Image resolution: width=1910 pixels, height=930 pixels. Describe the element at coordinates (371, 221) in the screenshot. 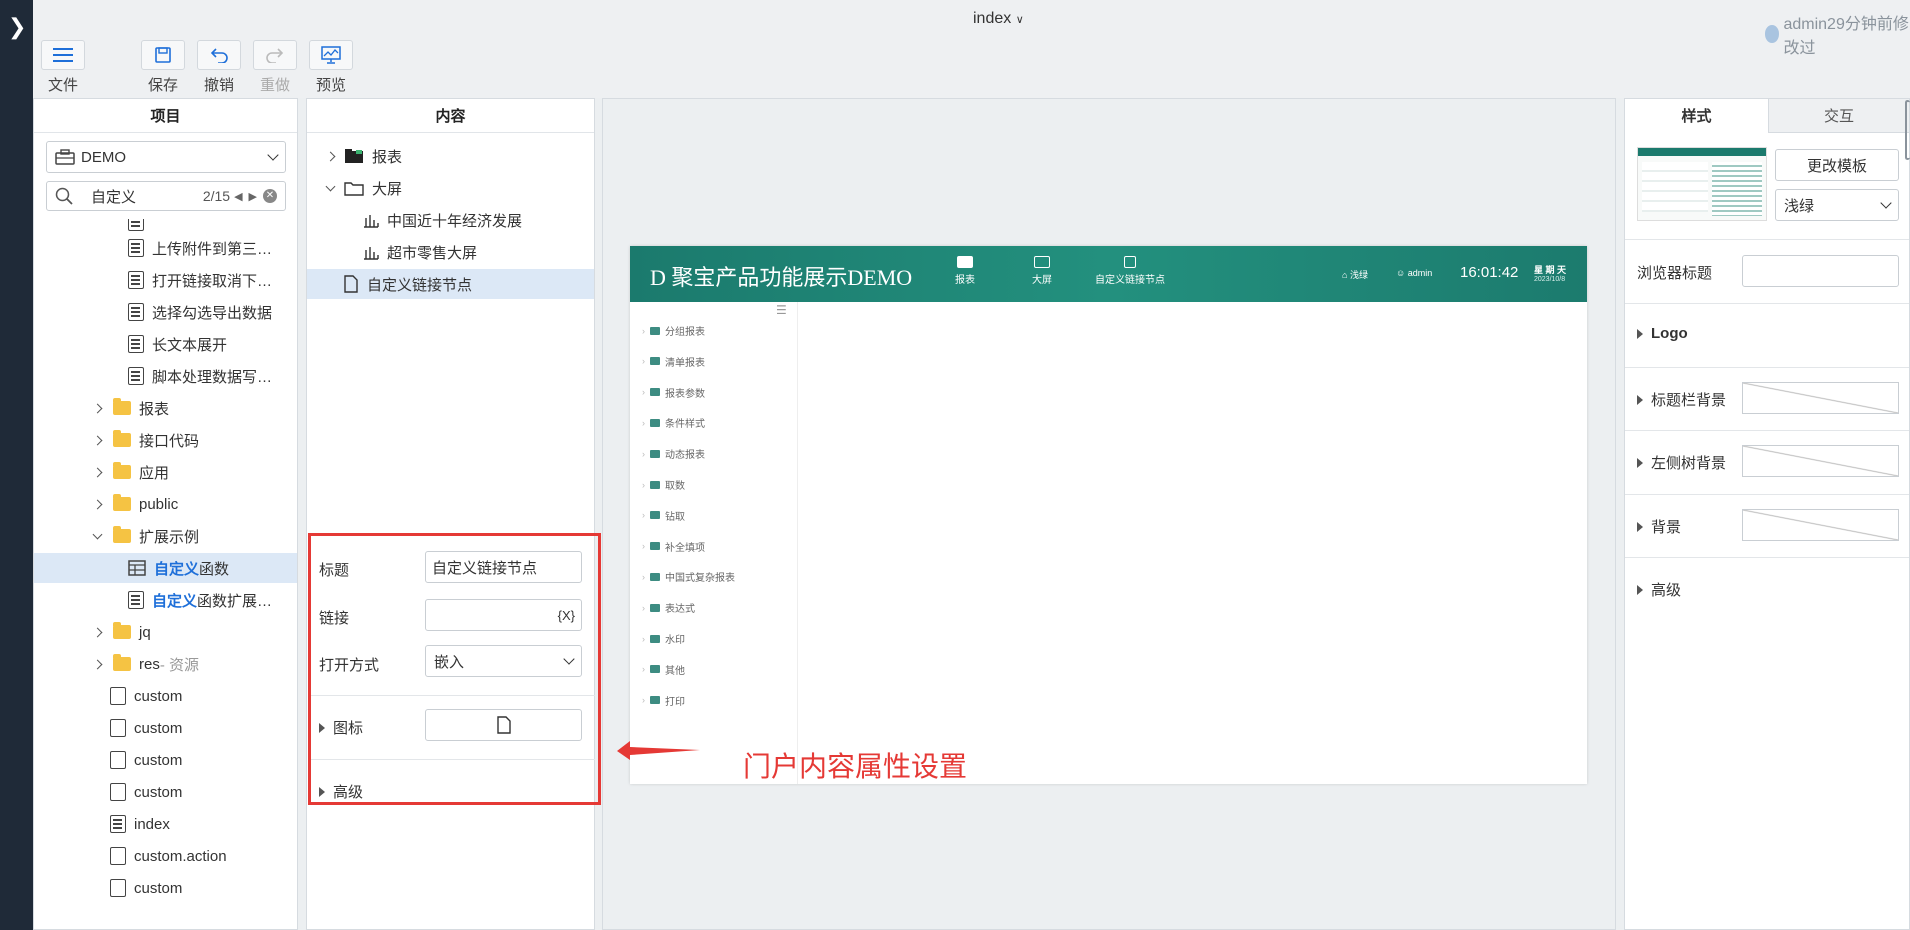

I see `bar-chart-icon` at that location.